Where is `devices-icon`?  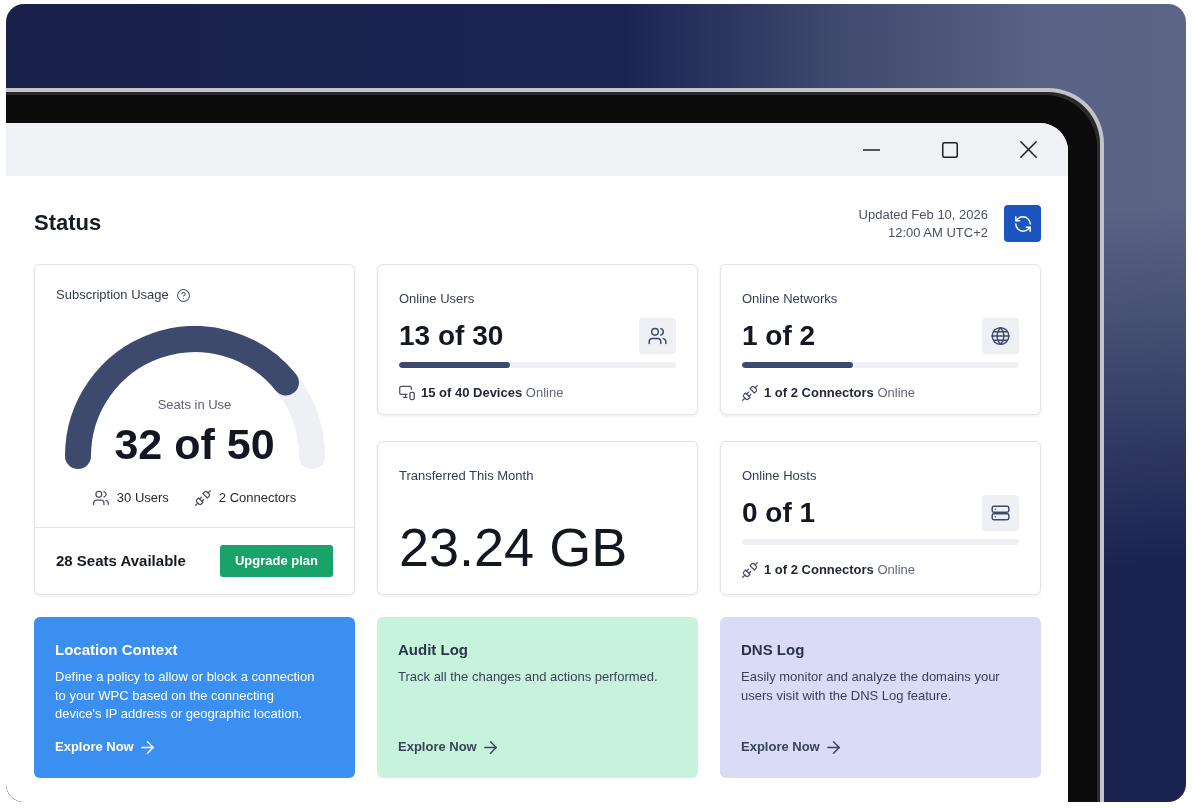 devices-icon is located at coordinates (407, 393).